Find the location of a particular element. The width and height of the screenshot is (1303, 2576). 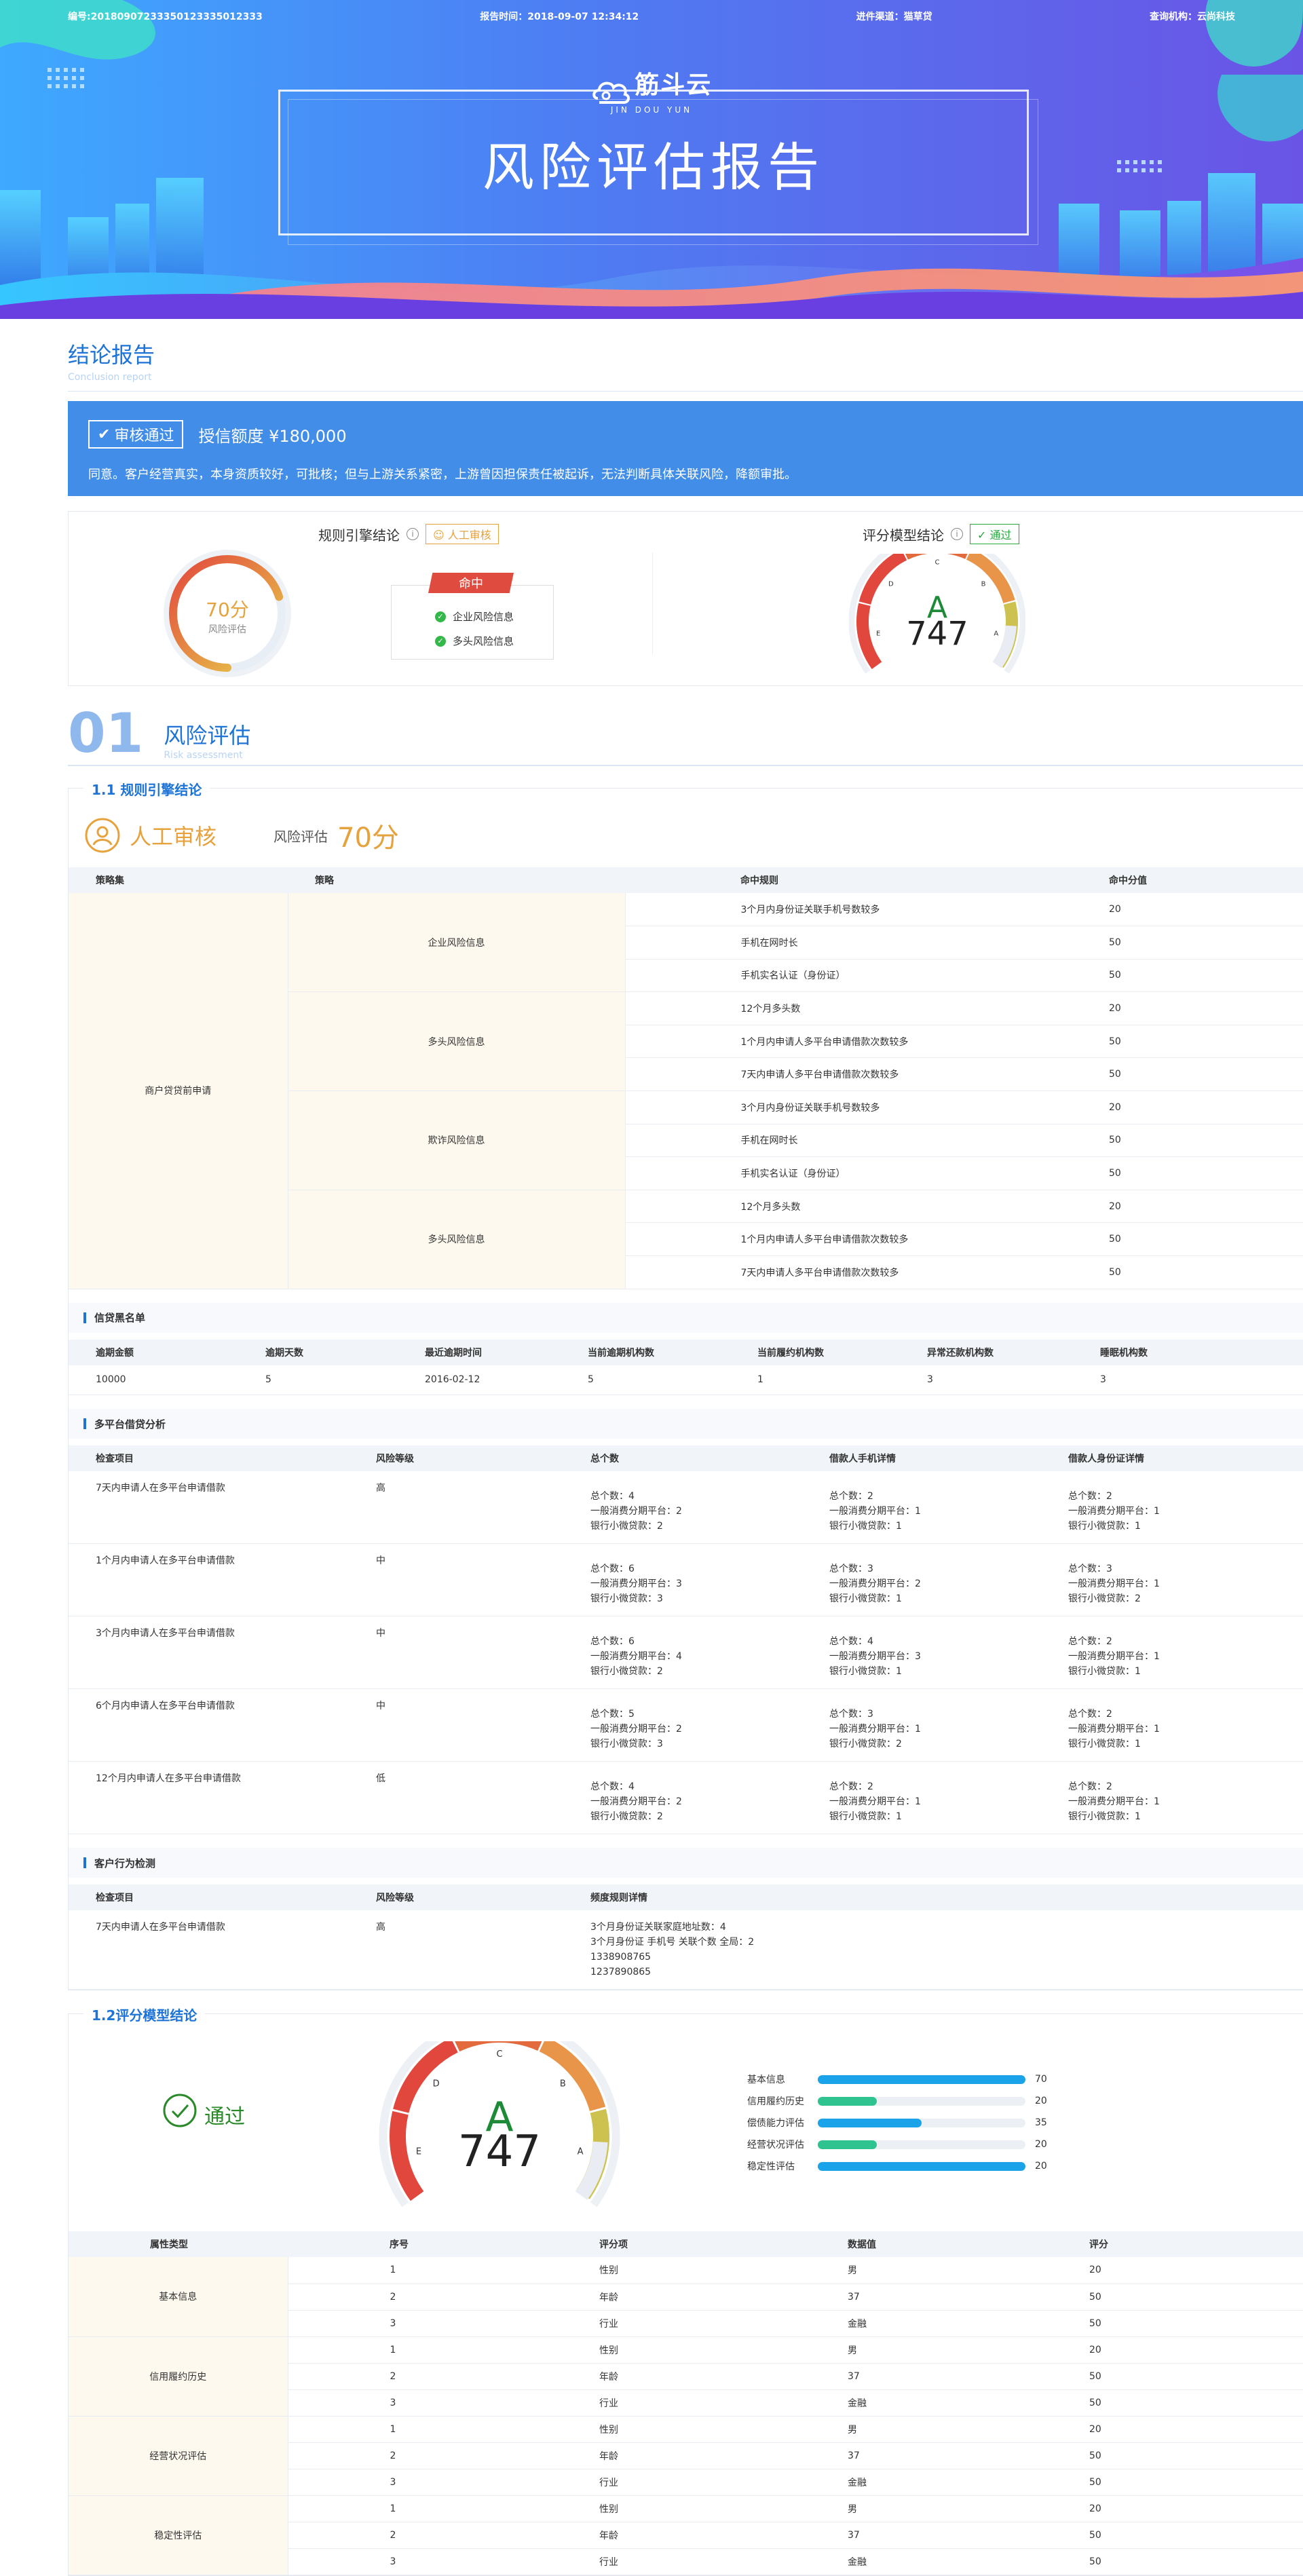

model-panel-title-text: 评分模型结论 is located at coordinates (903, 534).